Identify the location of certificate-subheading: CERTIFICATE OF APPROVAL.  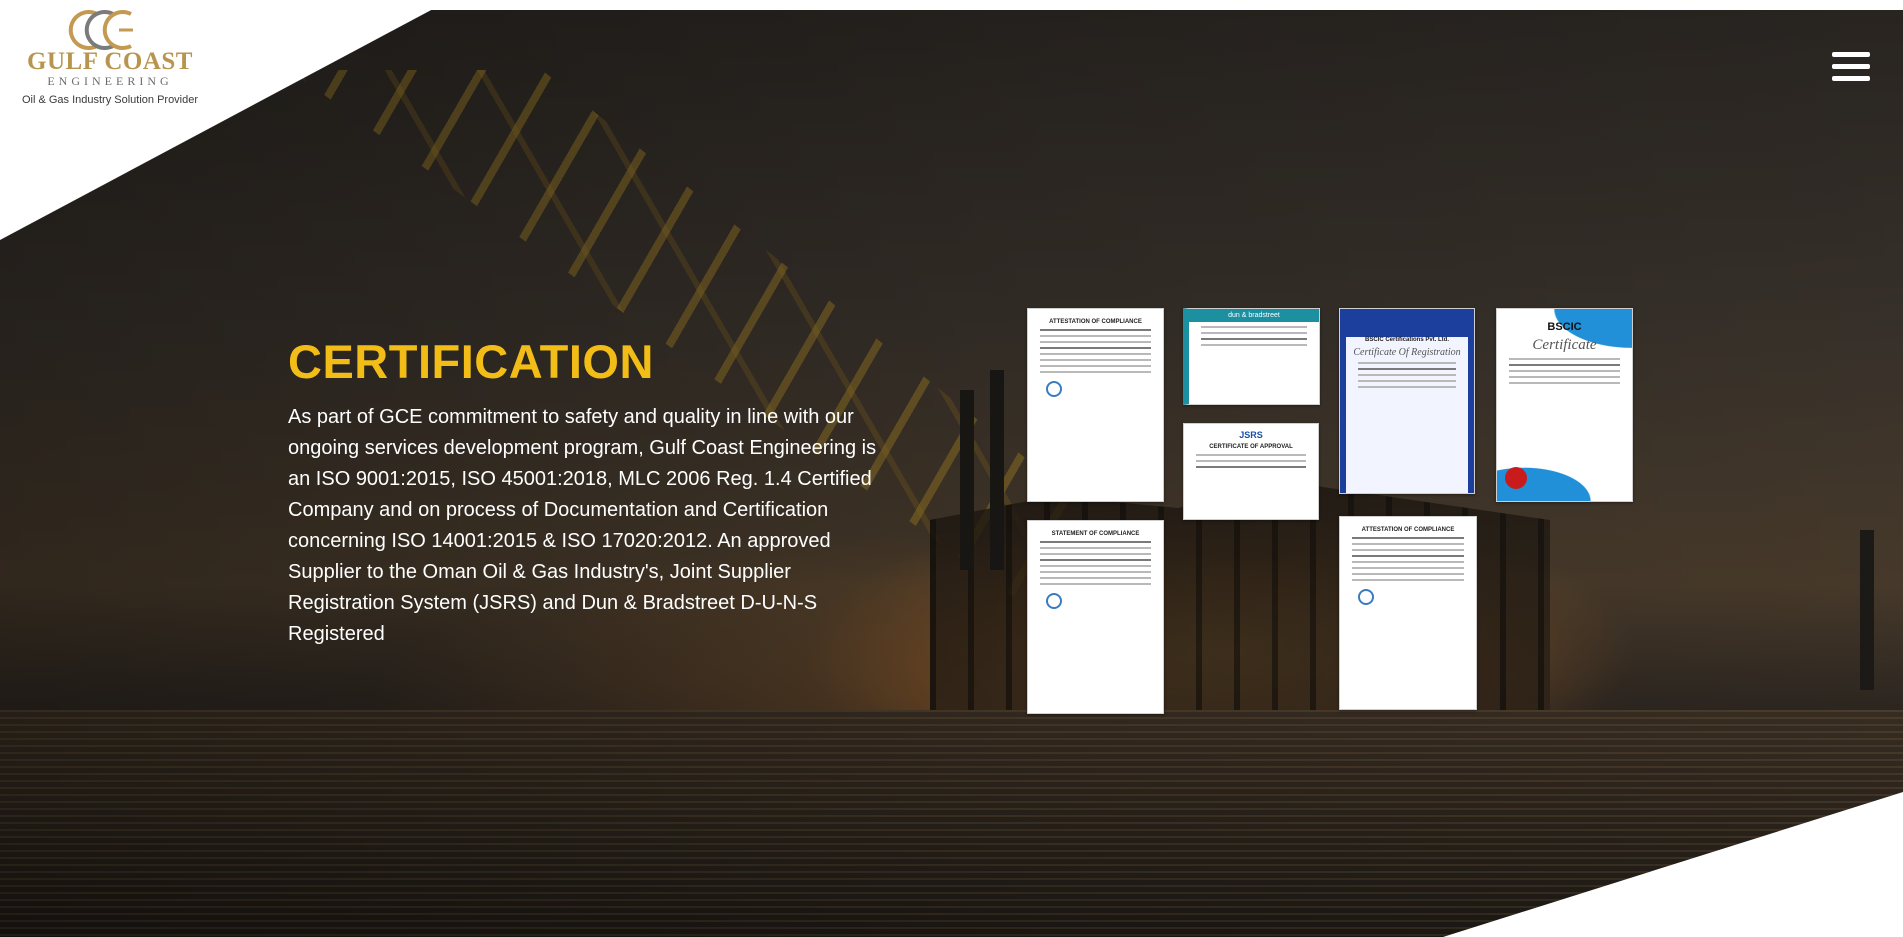
(1251, 447).